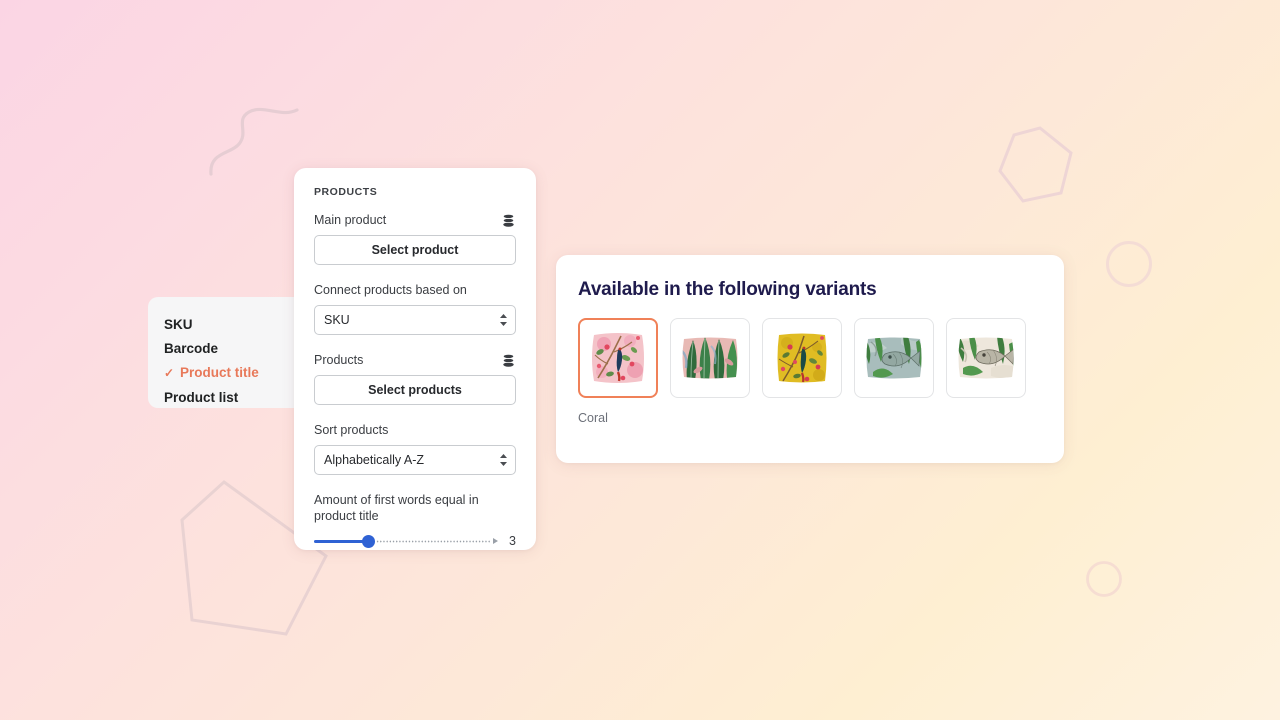  I want to click on connect-basis-dropdown-menu: SKU Barcode ✓ Product title Product list, so click(226, 352).